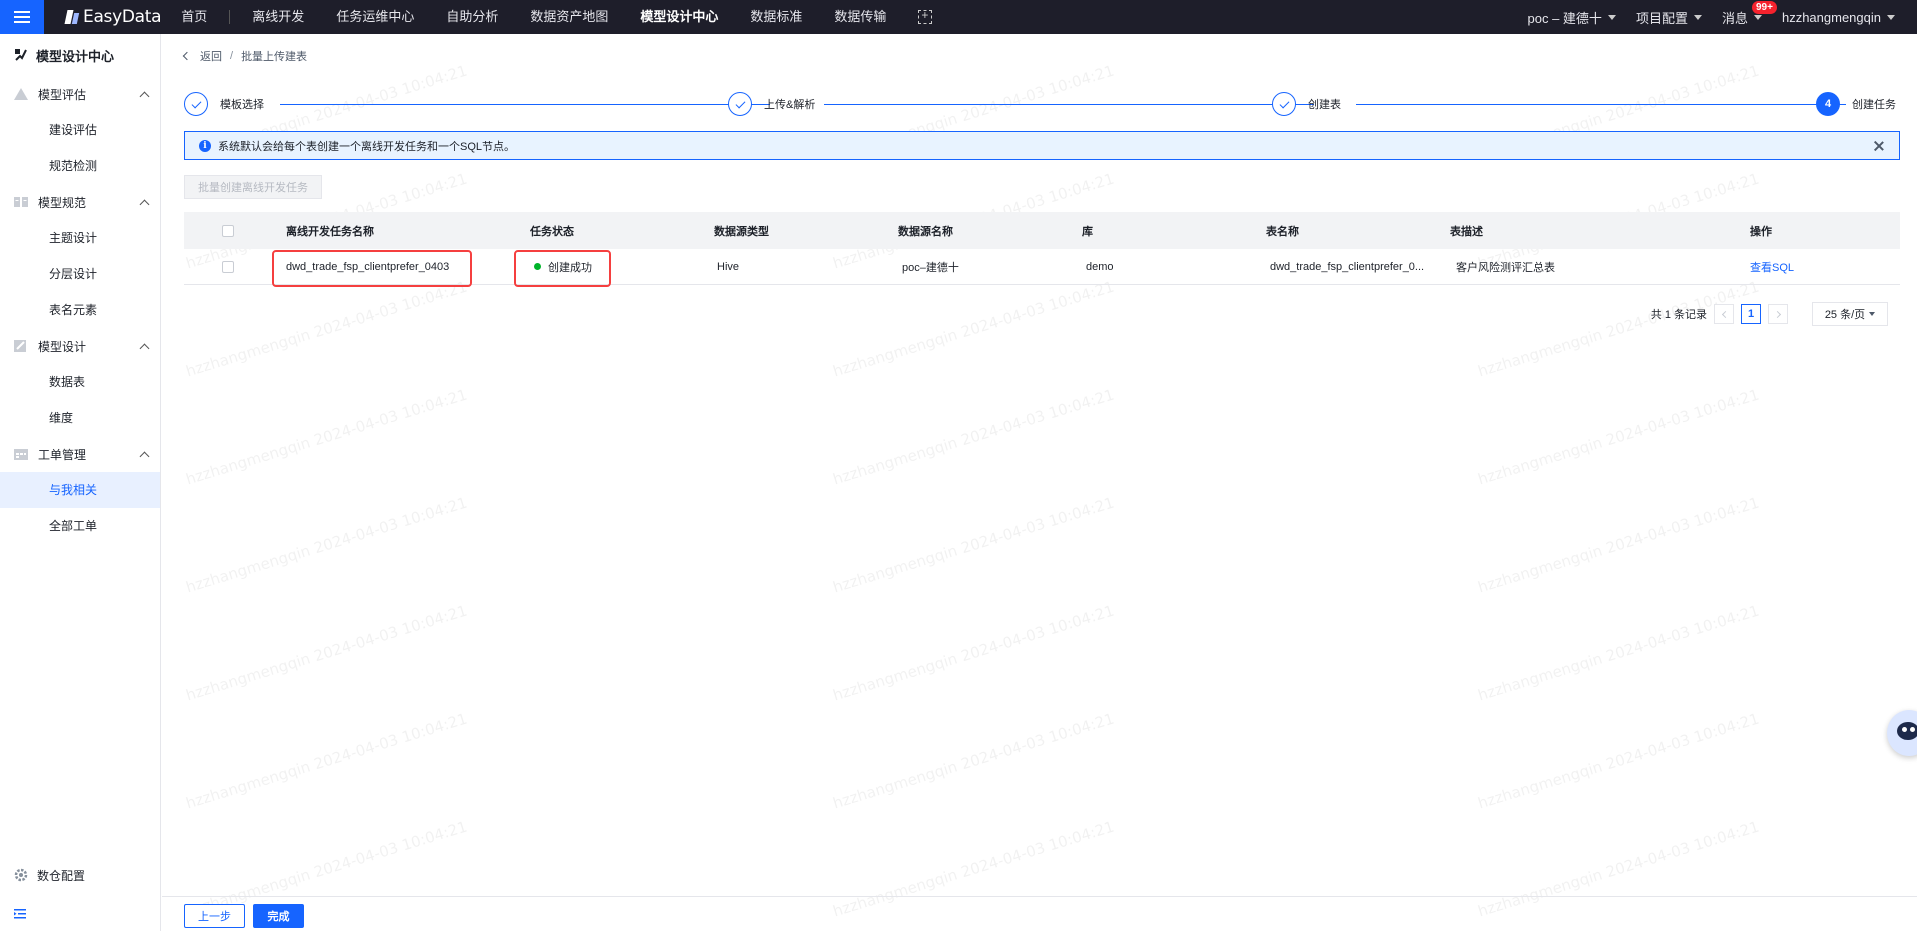 This screenshot has width=1917, height=931. Describe the element at coordinates (253, 187) in the screenshot. I see `batch-create-task-button: 批量创建离线开发任务` at that location.